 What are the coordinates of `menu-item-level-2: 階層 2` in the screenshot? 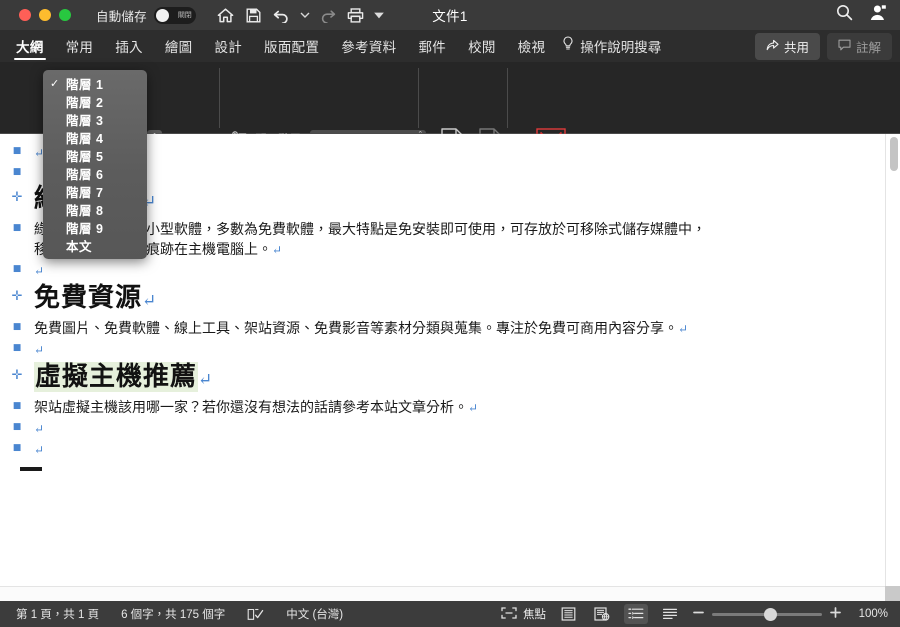 It's located at (95, 101).